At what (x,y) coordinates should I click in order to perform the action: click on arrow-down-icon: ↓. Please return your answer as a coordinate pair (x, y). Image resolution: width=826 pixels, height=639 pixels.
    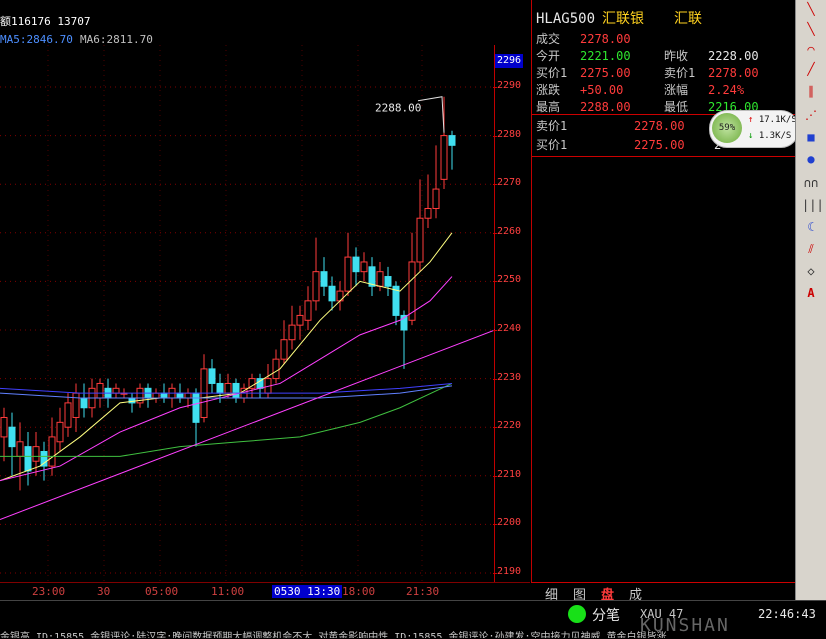
    Looking at the image, I should click on (751, 136).